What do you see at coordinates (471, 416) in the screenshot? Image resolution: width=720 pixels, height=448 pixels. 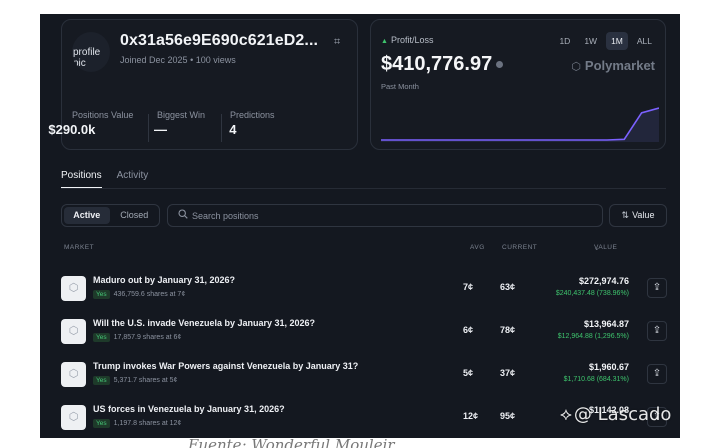 I see `avg-price: 12¢` at bounding box center [471, 416].